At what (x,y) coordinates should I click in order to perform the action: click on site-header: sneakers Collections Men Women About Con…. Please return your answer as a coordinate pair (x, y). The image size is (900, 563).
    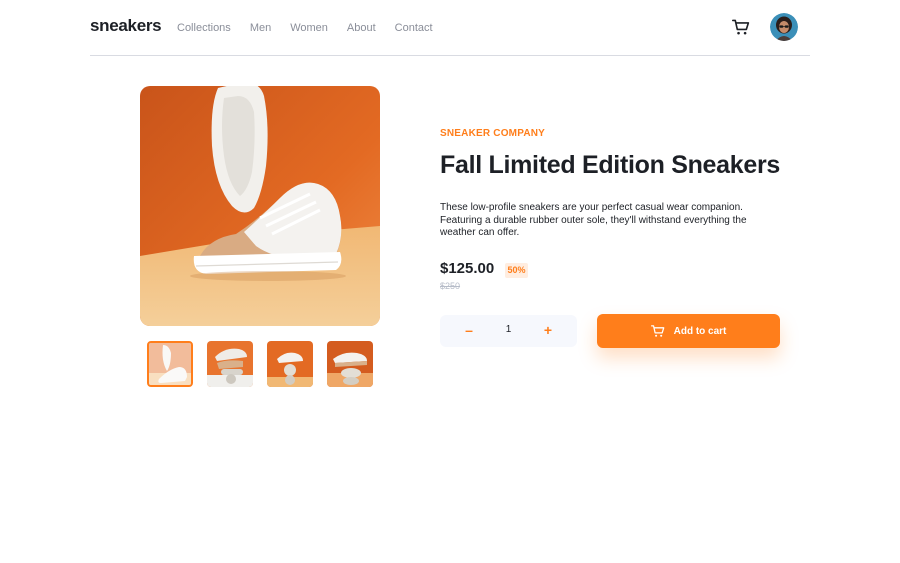
    Looking at the image, I should click on (450, 28).